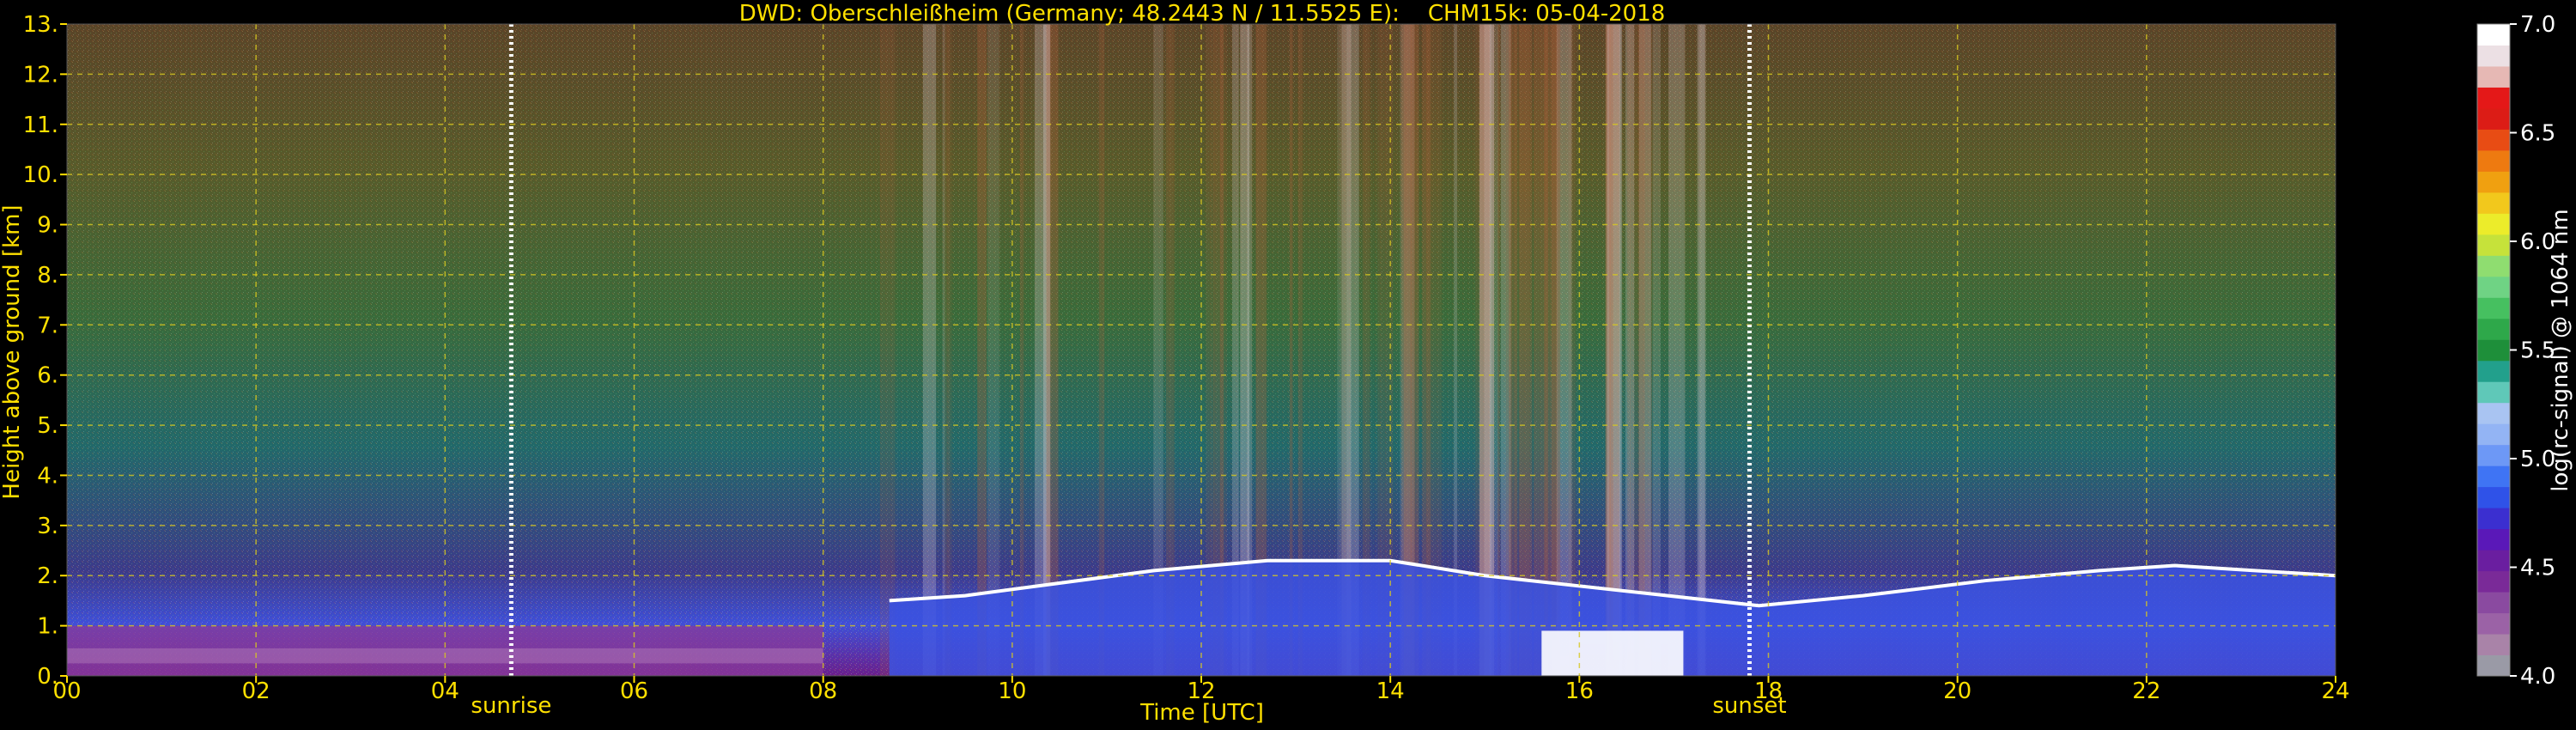 The height and width of the screenshot is (730, 2576). I want to click on colorbar-label: log(rc-signal) @ 1064 nm, so click(2560, 350).